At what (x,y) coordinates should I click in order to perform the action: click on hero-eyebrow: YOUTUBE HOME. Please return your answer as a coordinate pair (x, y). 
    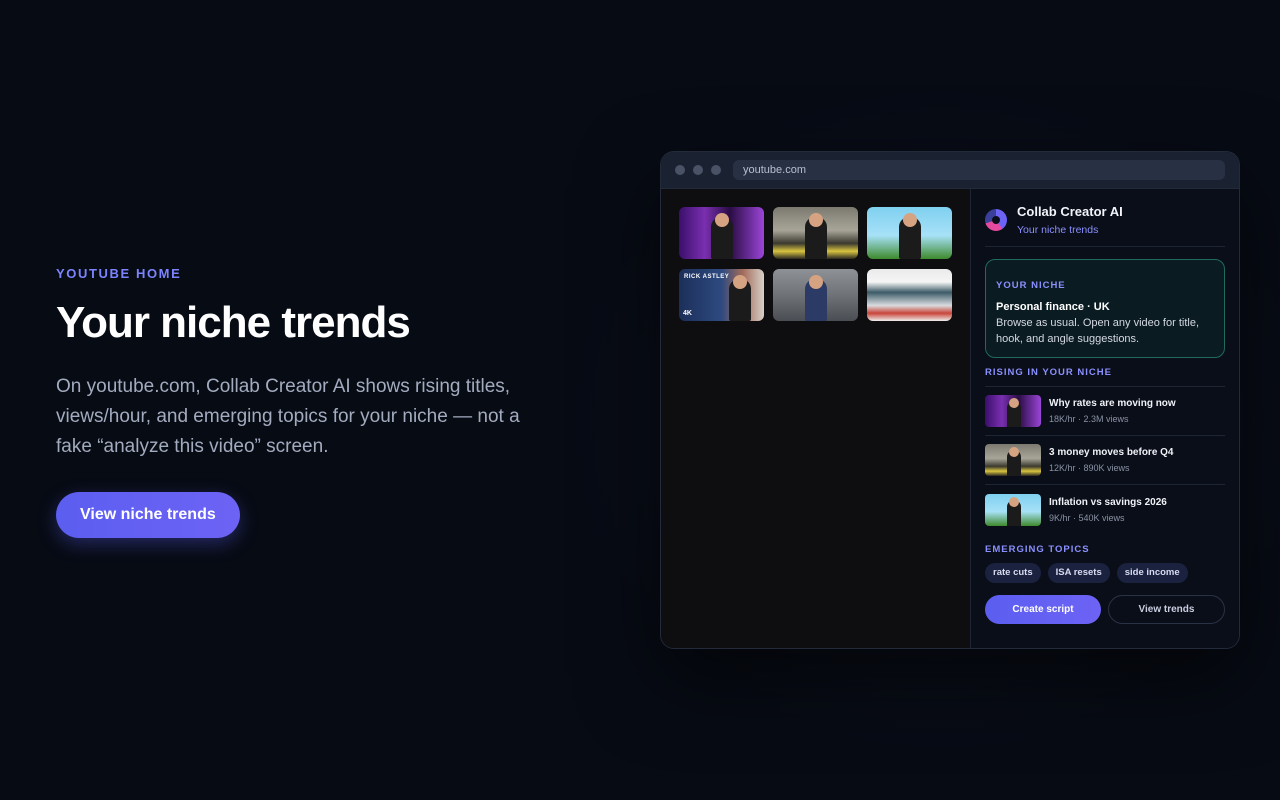
    Looking at the image, I should click on (119, 273).